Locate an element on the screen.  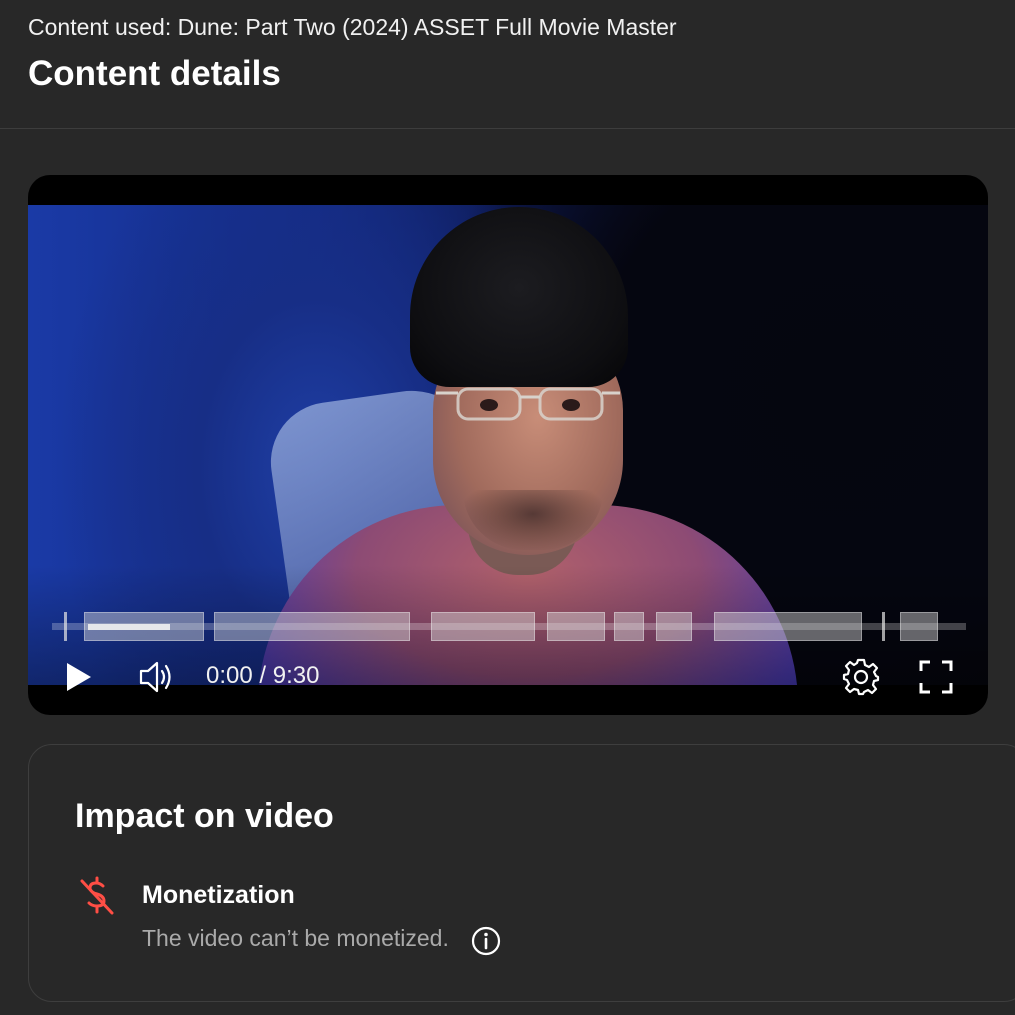
page-title: Content details is located at coordinates (154, 73).